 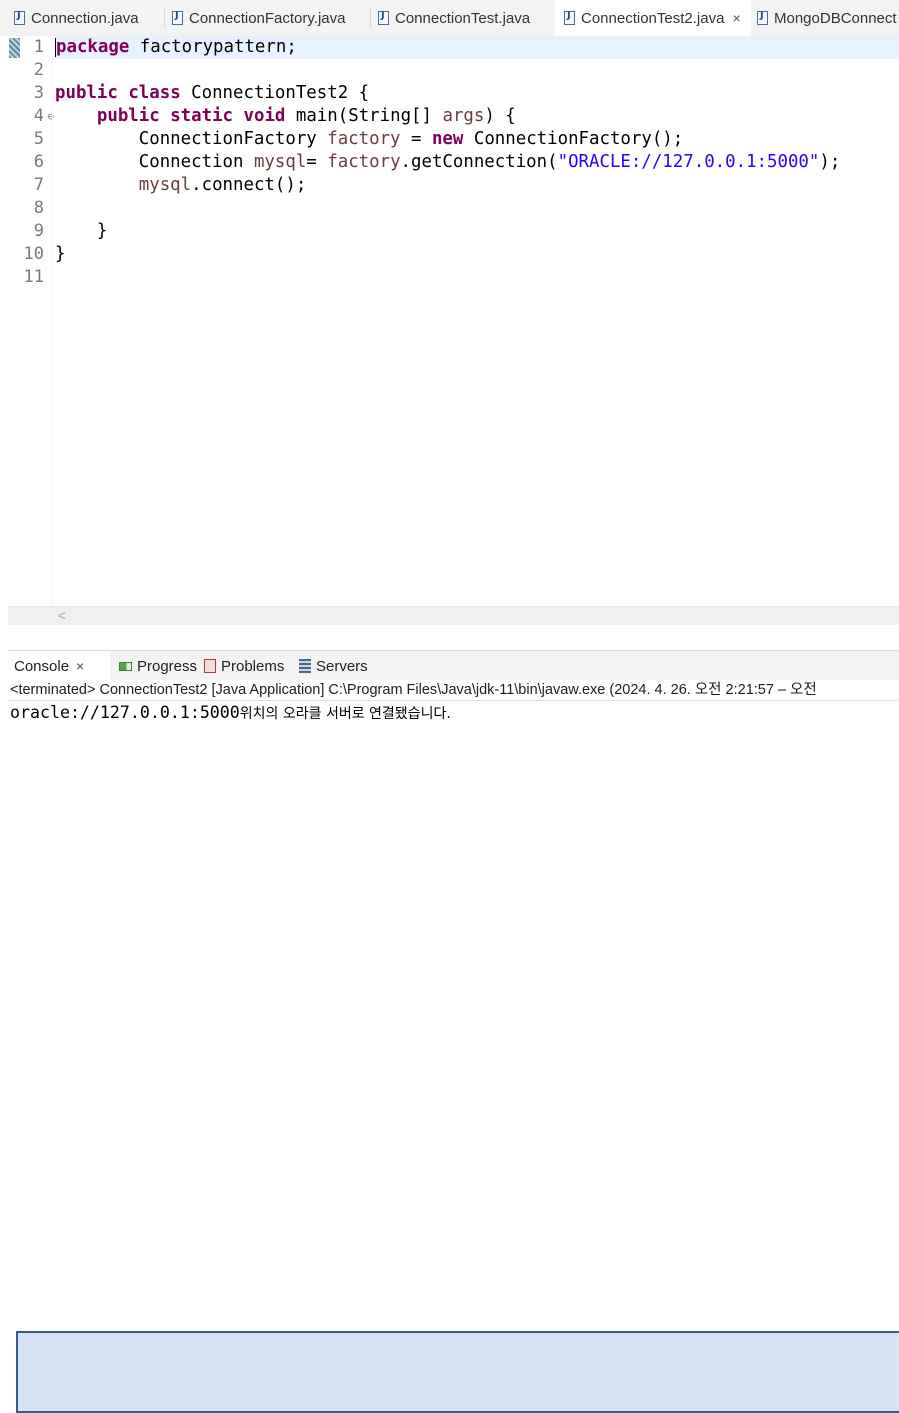 I want to click on tab-label: MongoDBConnect, so click(x=835, y=18).